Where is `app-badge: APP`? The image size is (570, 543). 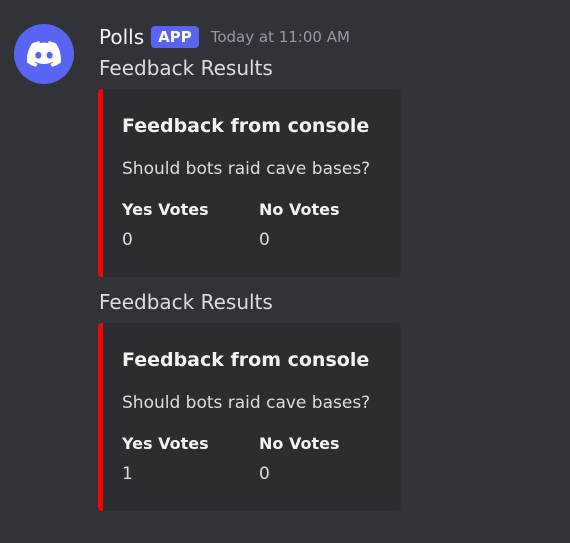 app-badge: APP is located at coordinates (175, 37).